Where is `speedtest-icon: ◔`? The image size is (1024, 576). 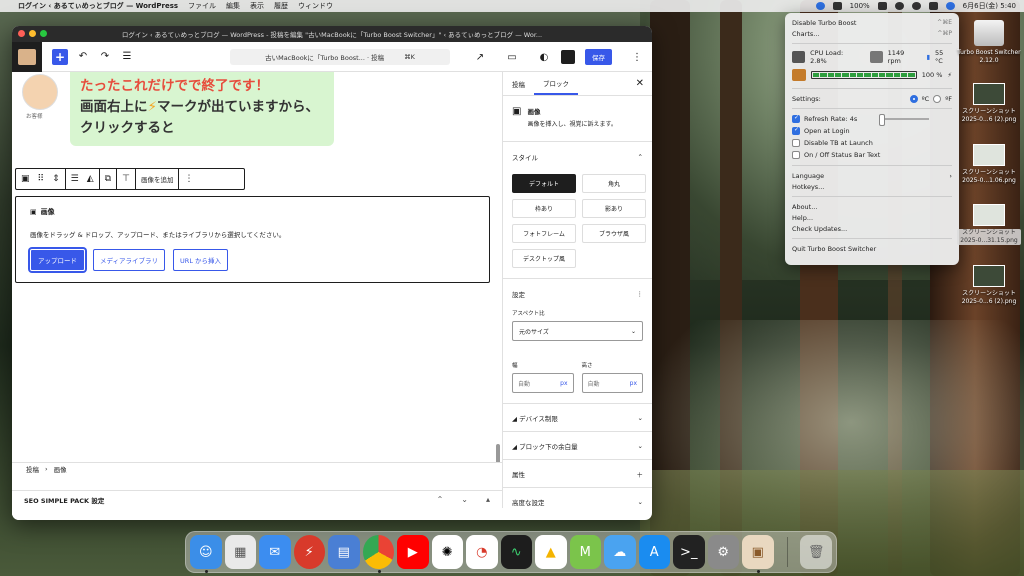
speedtest-icon: ◔ is located at coordinates (482, 552).